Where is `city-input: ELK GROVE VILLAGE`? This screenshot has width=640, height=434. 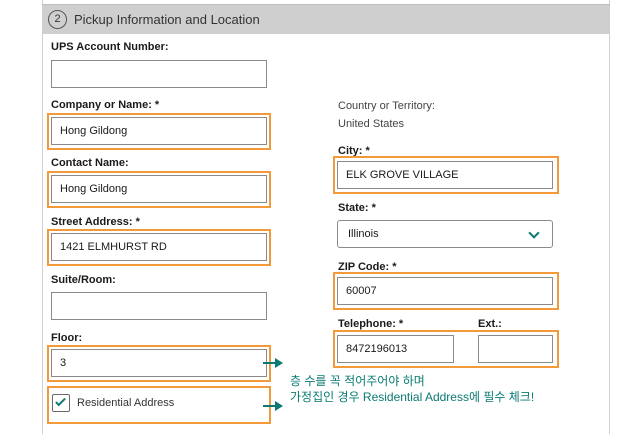 city-input: ELK GROVE VILLAGE is located at coordinates (445, 175).